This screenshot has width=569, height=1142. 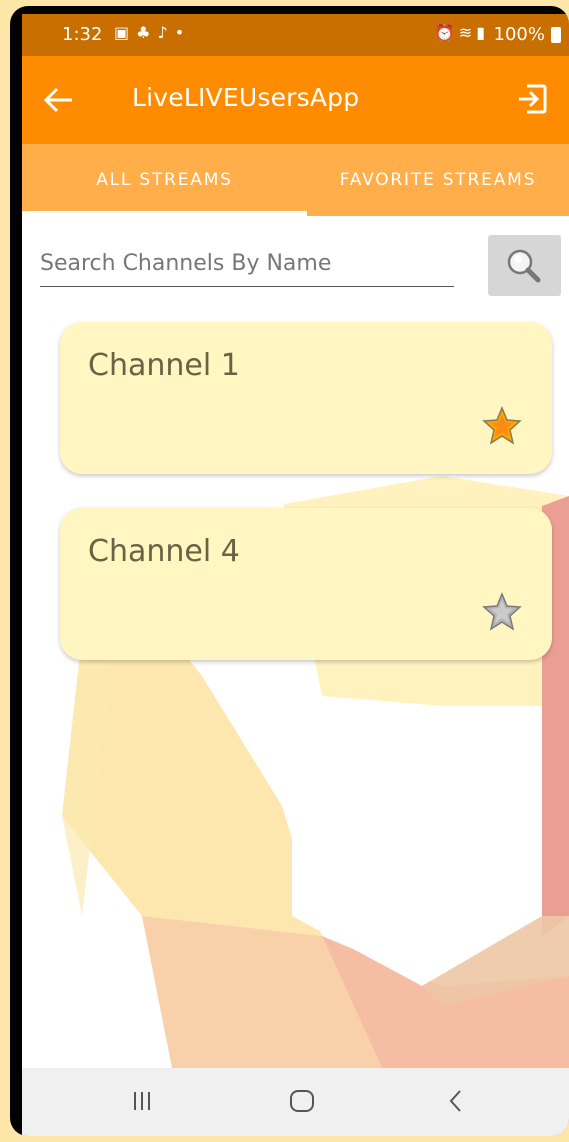 I want to click on battery-level: 100%, so click(x=519, y=34).